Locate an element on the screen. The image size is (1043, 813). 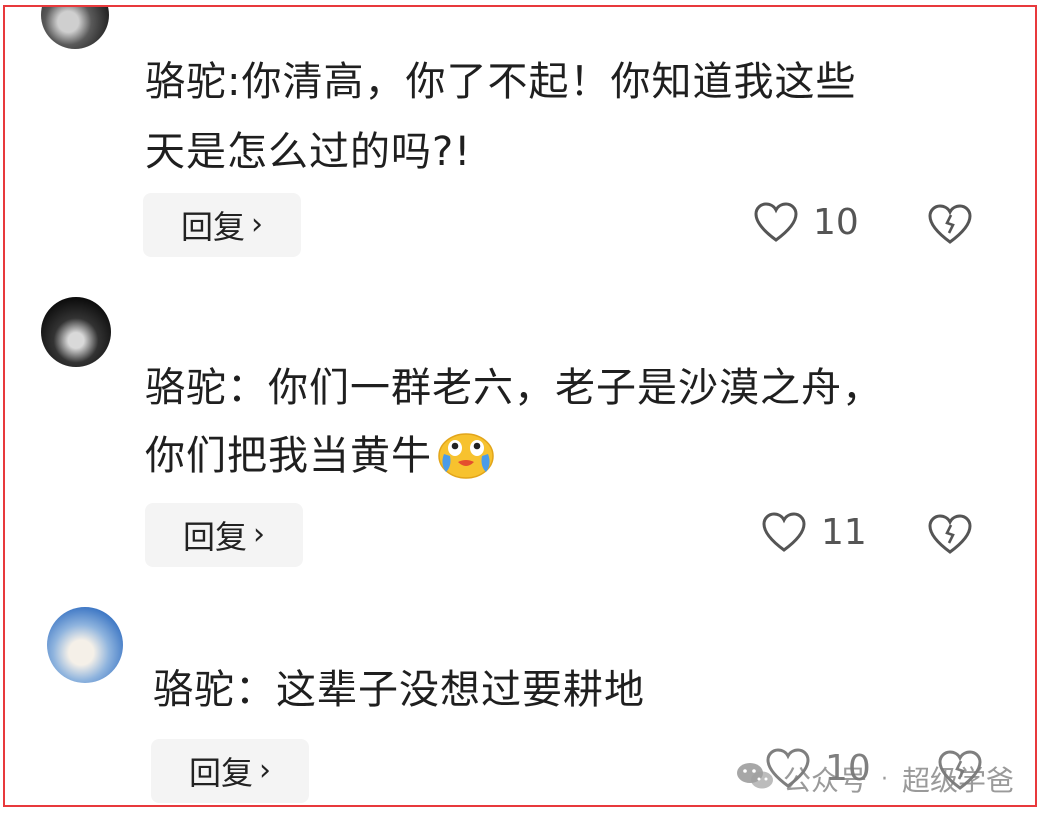
comment-text-line: 天是怎么过的吗?! is located at coordinates (308, 152).